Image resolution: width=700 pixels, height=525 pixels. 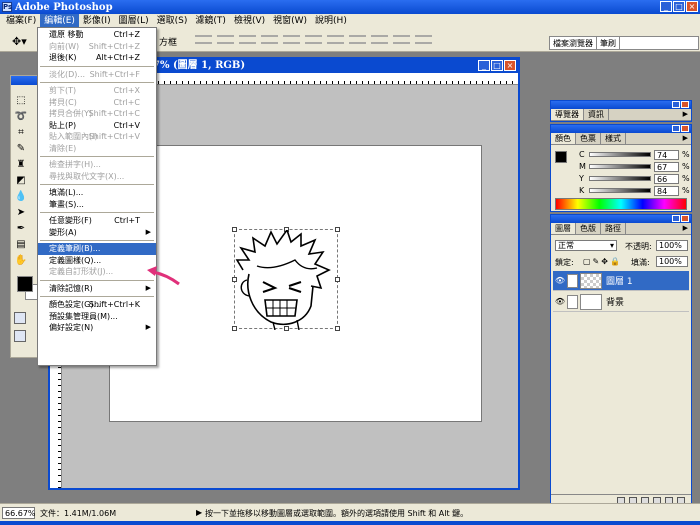 What do you see at coordinates (331, 21) in the screenshot?
I see `menu-help: 說明(H)` at bounding box center [331, 21].